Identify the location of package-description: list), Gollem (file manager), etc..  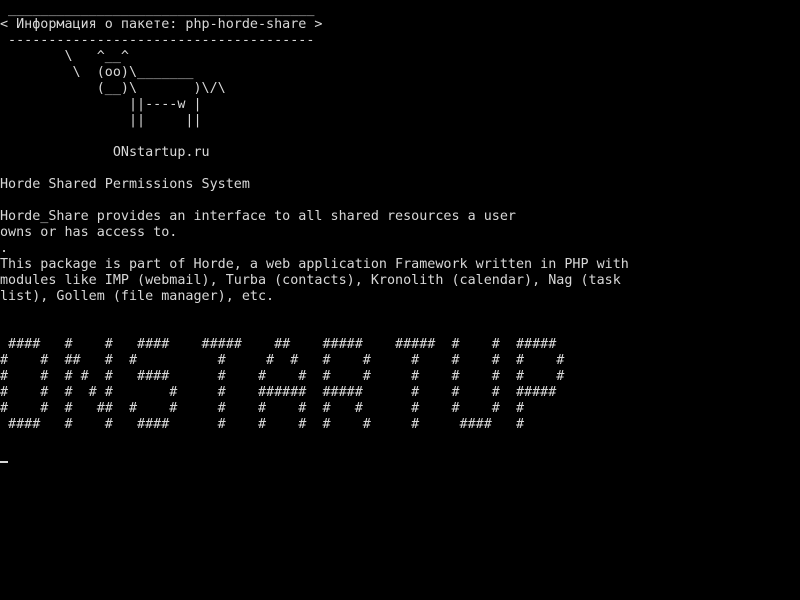
(137, 296).